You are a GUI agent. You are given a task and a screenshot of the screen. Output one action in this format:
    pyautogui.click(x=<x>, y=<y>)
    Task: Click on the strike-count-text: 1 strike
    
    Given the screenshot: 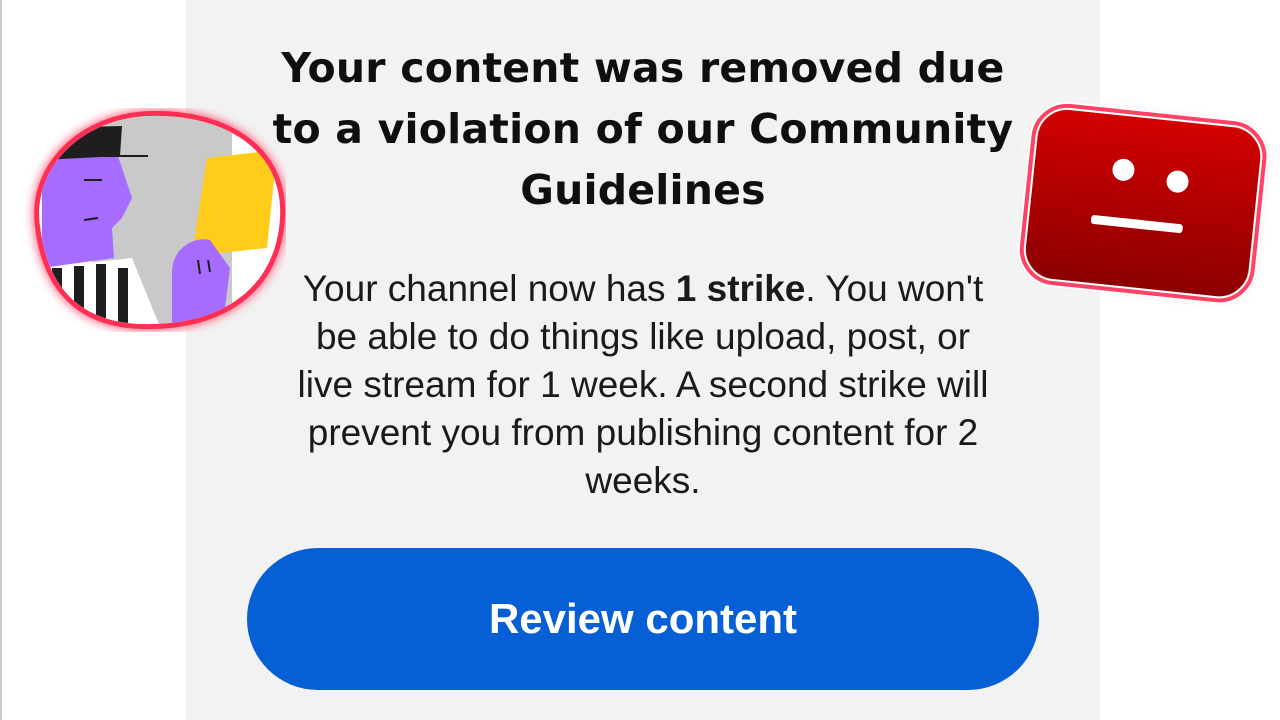 What is the action you would take?
    pyautogui.click(x=740, y=288)
    